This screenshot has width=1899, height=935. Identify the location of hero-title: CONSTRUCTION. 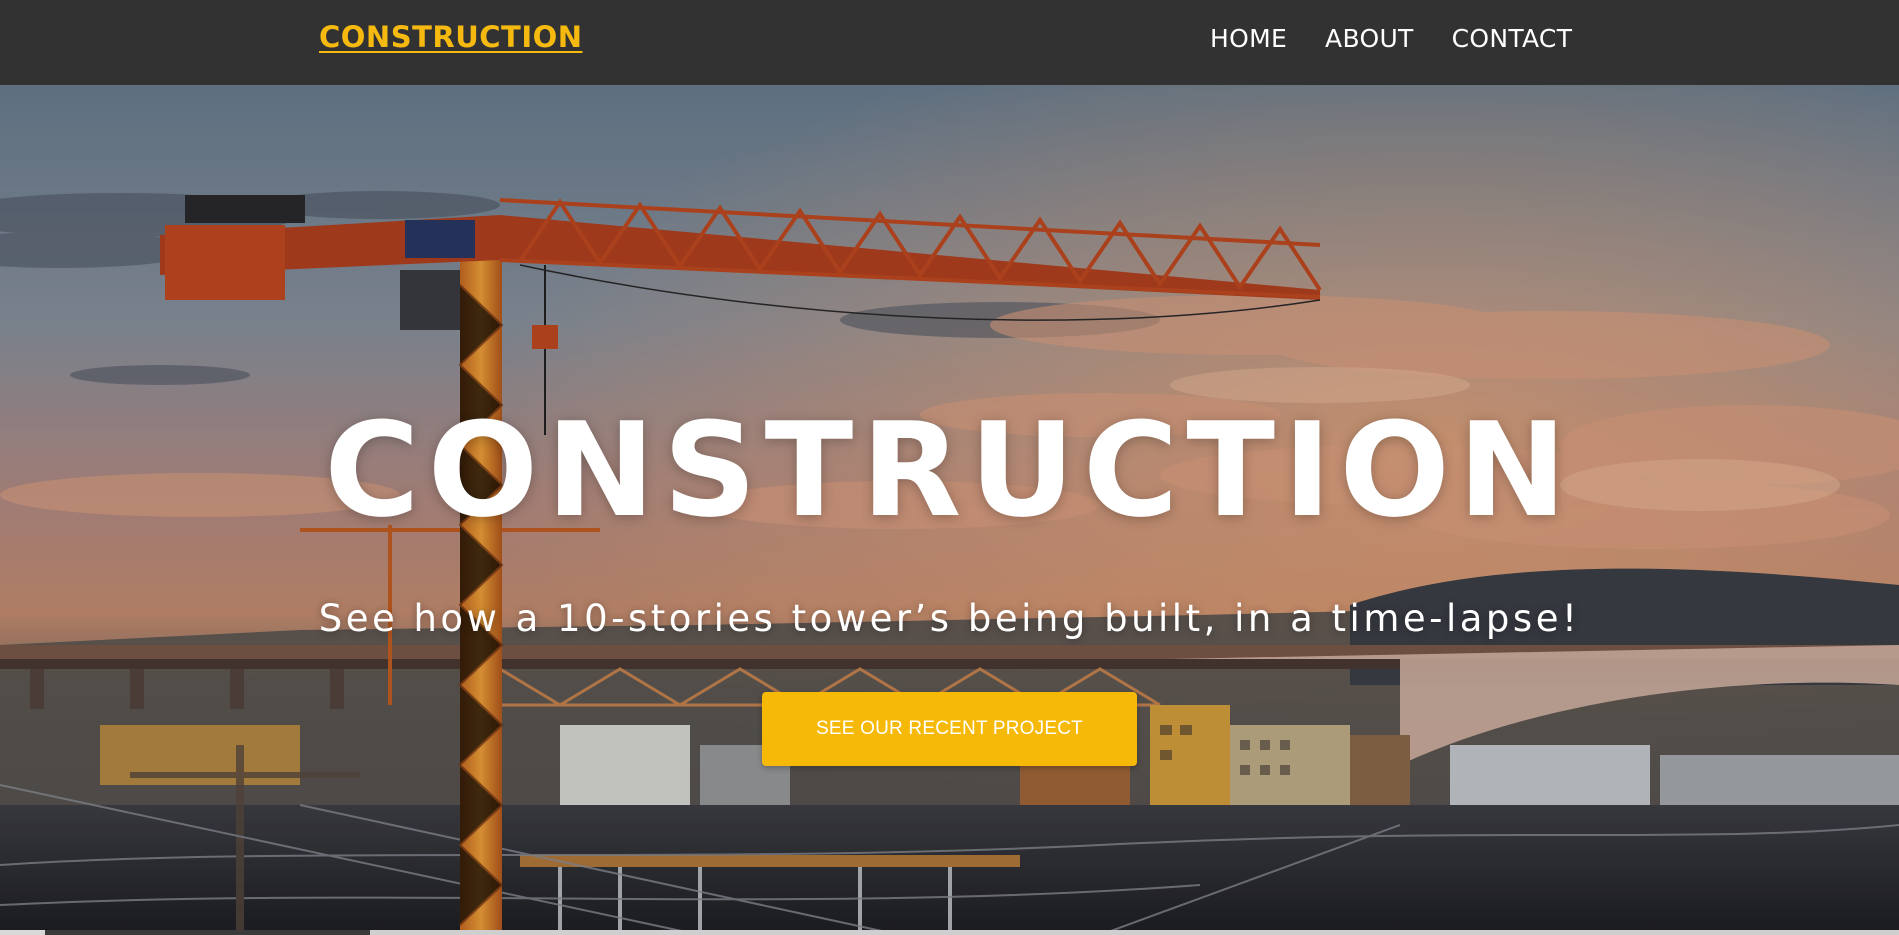
(949, 470).